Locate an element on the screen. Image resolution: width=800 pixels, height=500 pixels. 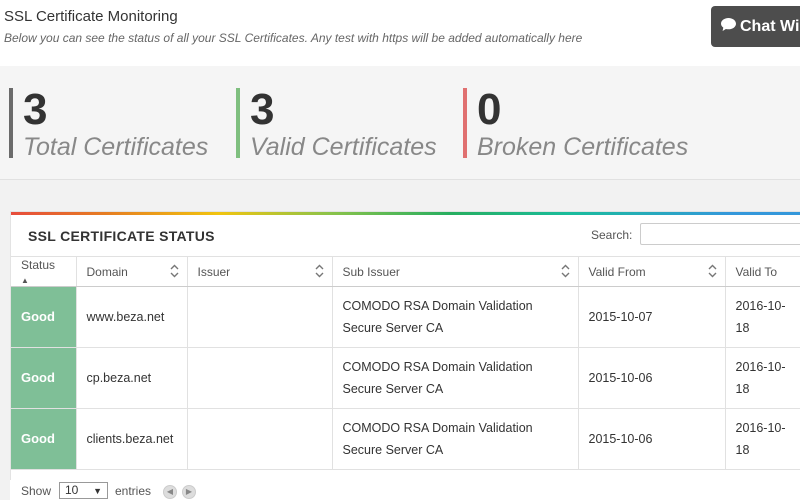
col-header-status: Status ▲ is located at coordinates (44, 271).